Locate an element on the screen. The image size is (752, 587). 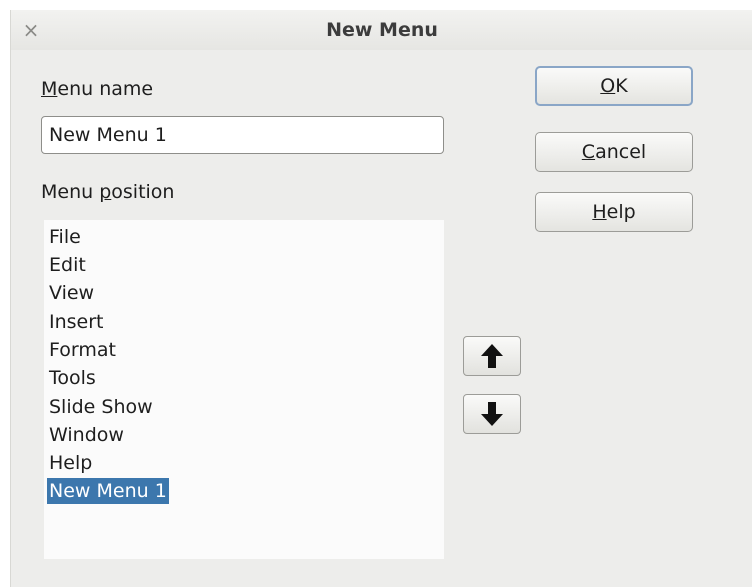
help-button: Help is located at coordinates (614, 212).